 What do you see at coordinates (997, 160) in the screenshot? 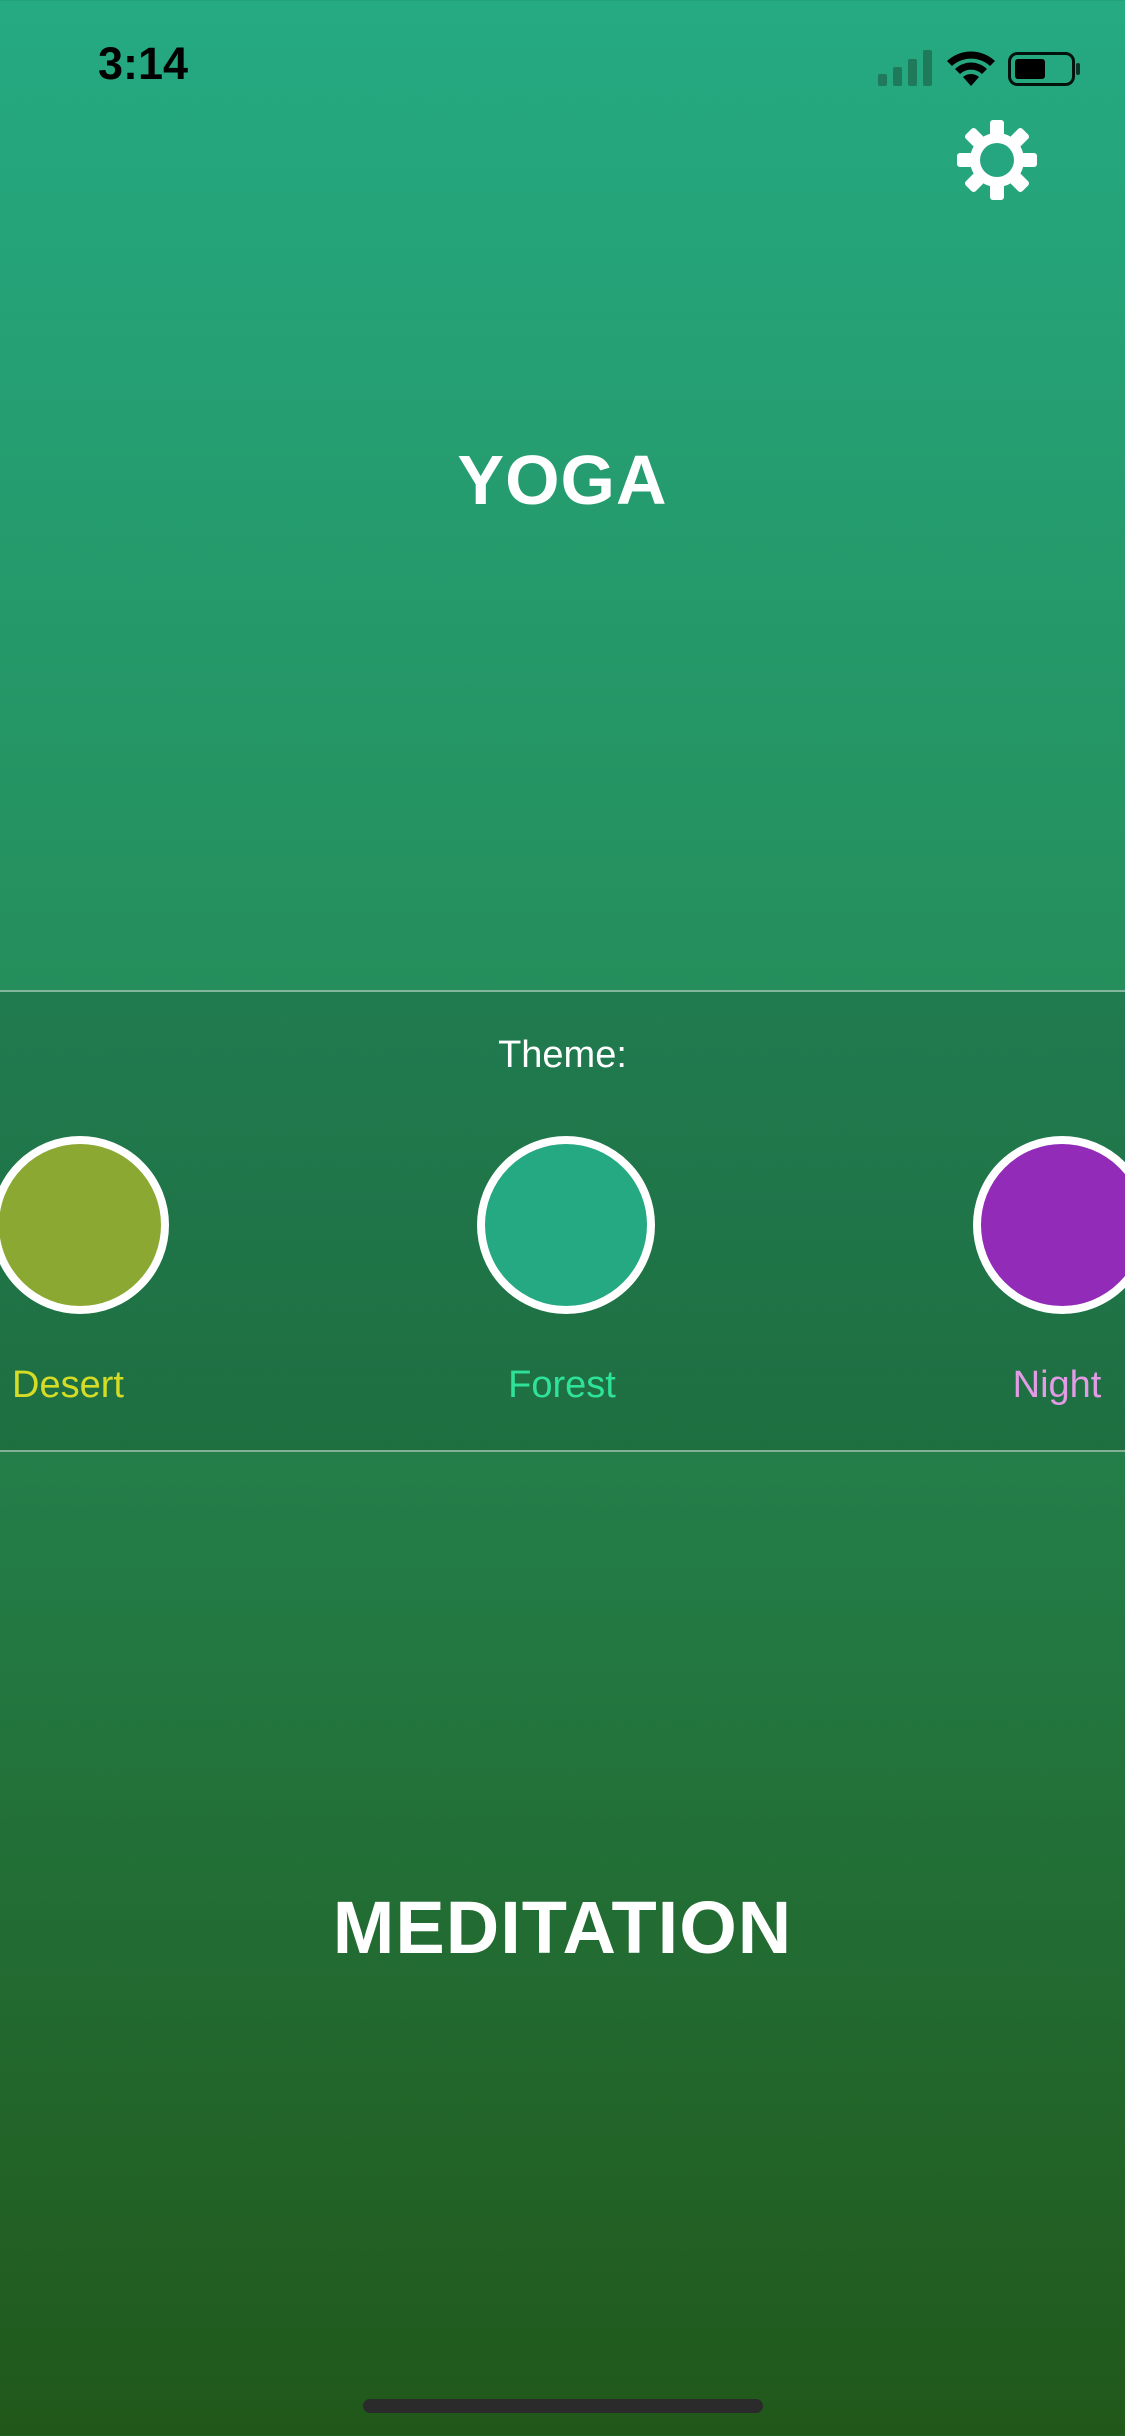
I see `gear-icon` at bounding box center [997, 160].